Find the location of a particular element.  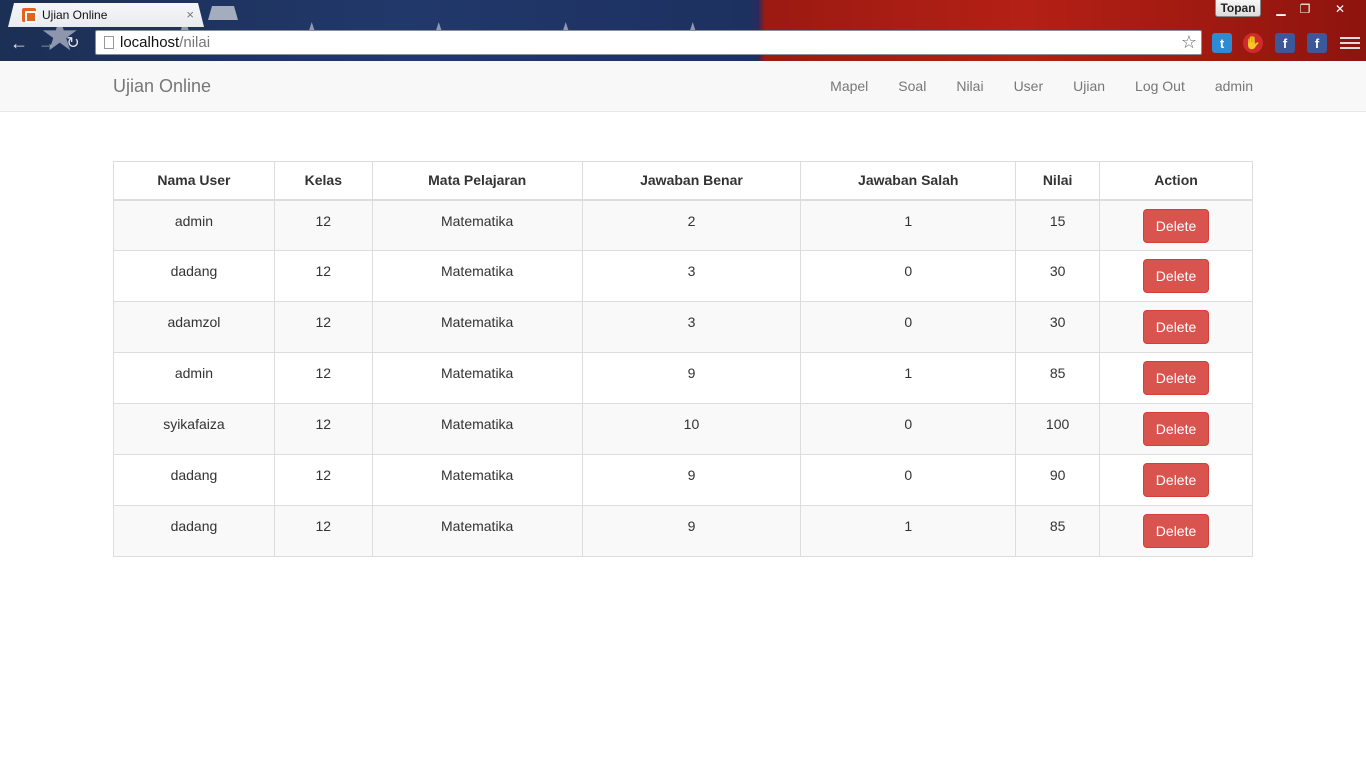

table-row: adamzol 12 Matematika 3 0 30 Delete is located at coordinates (683, 327).